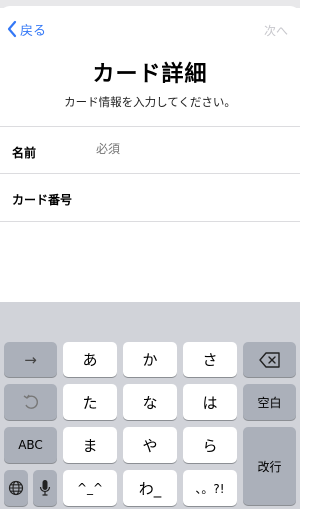 Image resolution: width=320 pixels, height=509 pixels. I want to click on key-ka: か, so click(150, 359).